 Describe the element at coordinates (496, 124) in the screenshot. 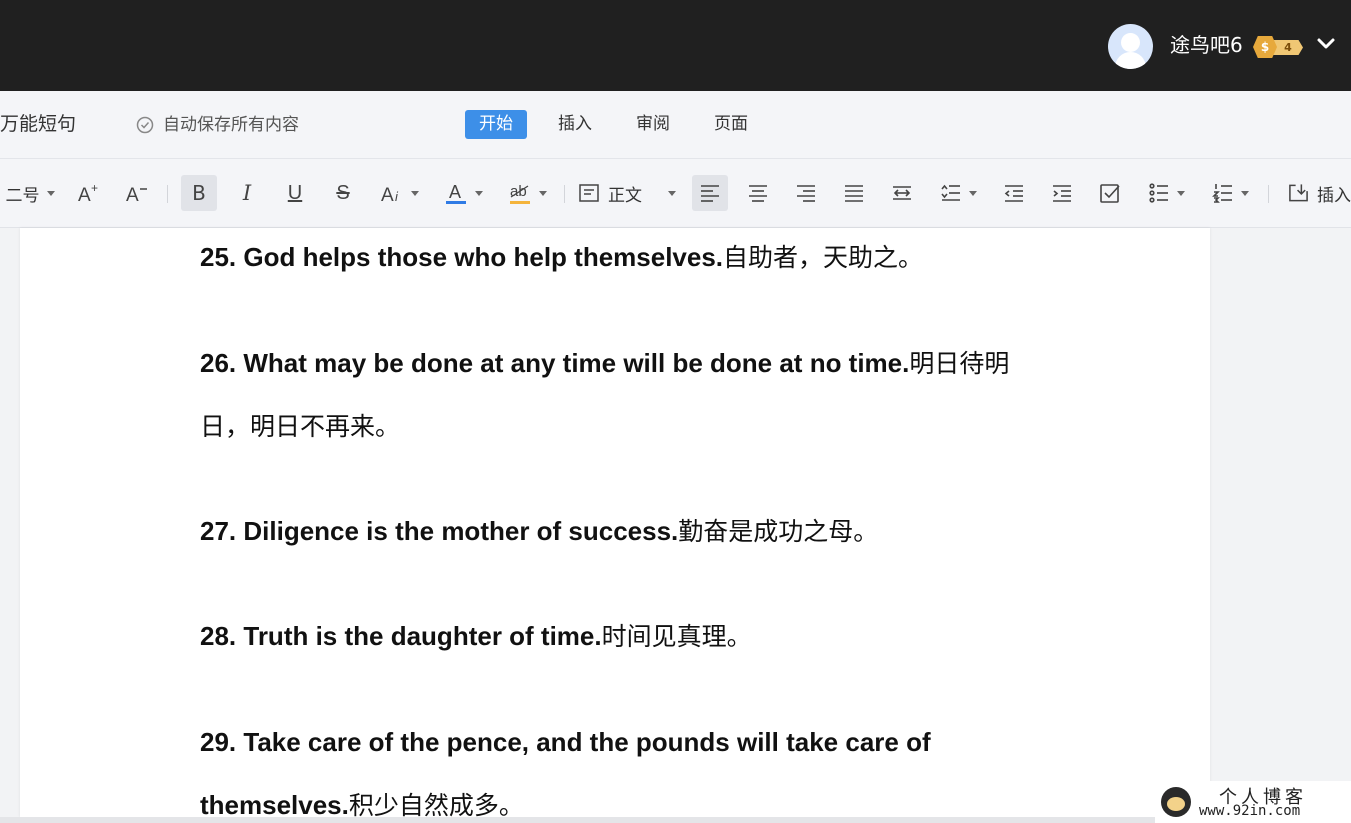

I see `tab-start: 开始` at that location.